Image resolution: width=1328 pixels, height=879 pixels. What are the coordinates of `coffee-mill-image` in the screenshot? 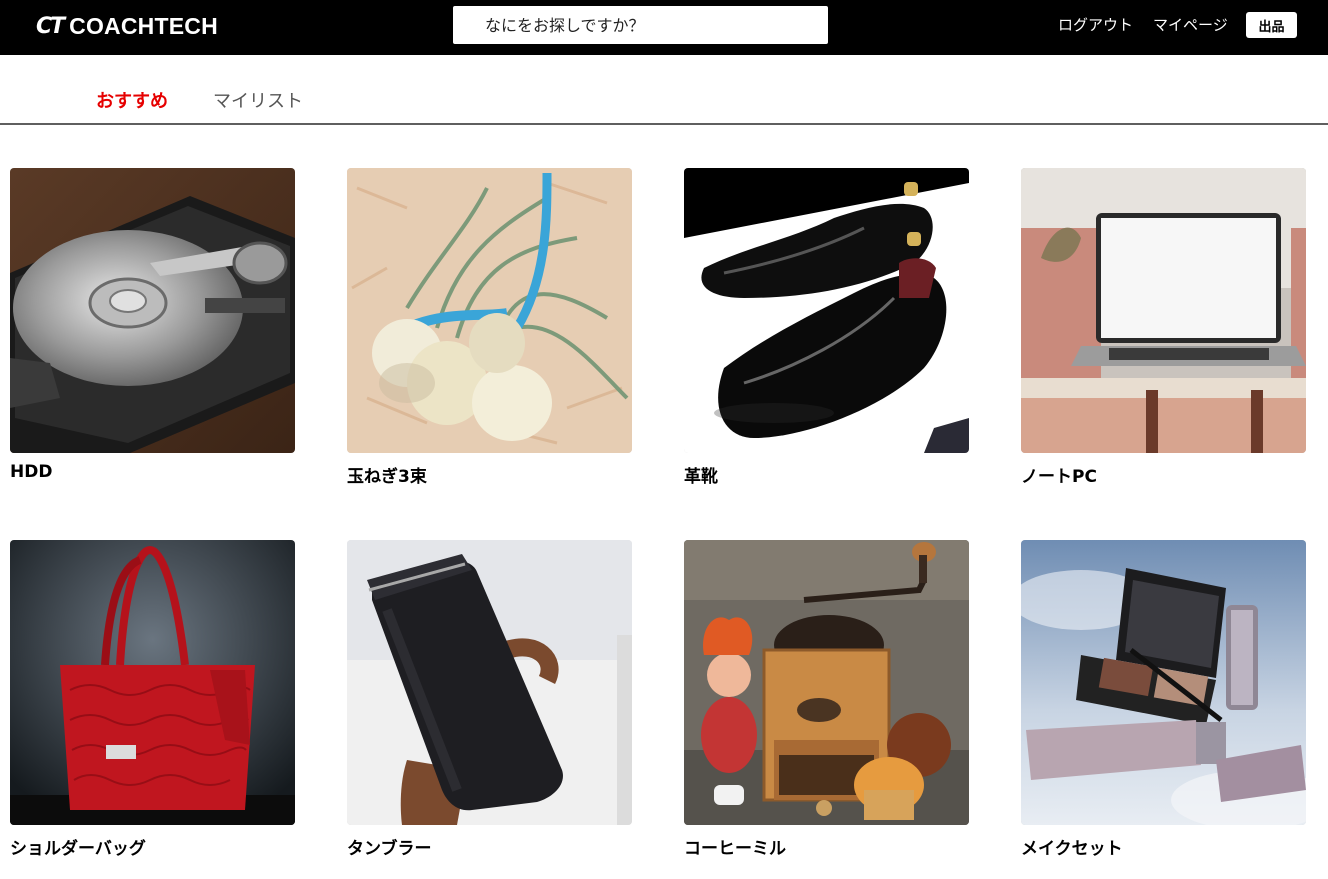 It's located at (826, 682).